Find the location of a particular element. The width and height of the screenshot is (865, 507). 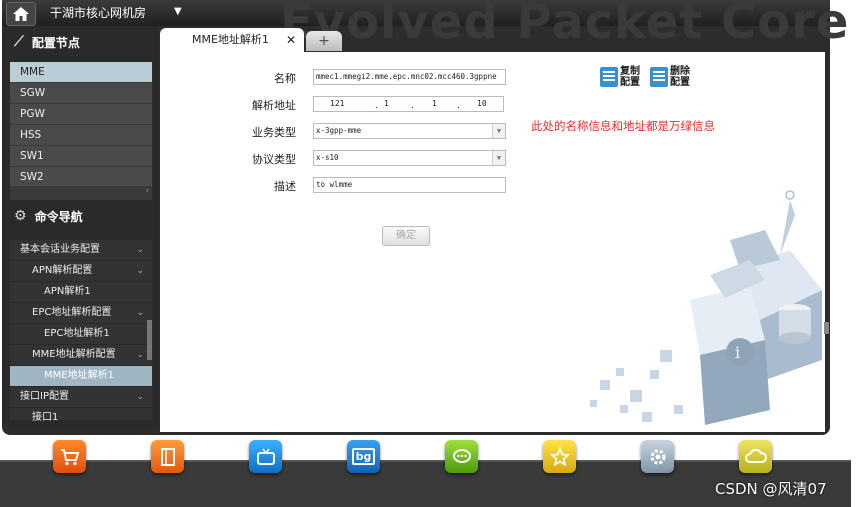

tv-icon is located at coordinates (265, 456).